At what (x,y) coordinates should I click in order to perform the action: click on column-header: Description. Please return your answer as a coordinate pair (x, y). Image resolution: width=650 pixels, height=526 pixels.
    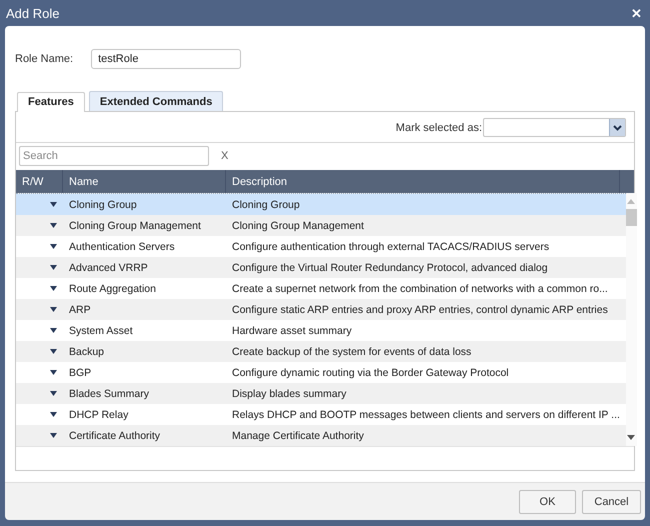
    Looking at the image, I should click on (423, 181).